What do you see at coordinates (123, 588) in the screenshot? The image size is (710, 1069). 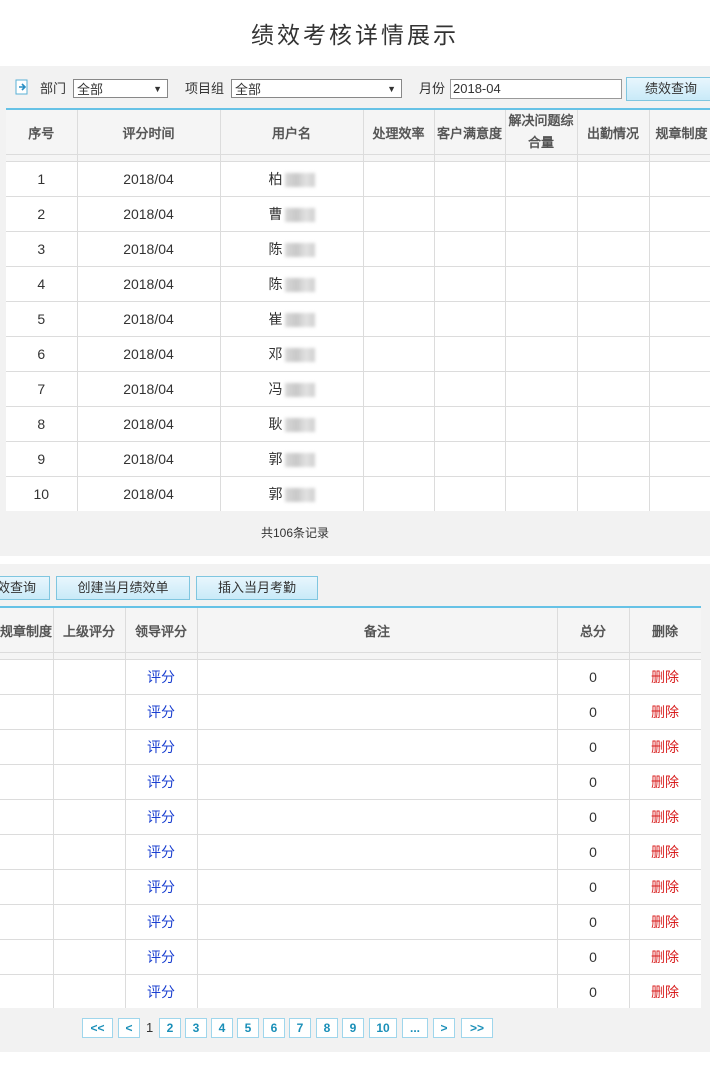 I see `create-monthly-sheet-button: 创建当月绩效单` at bounding box center [123, 588].